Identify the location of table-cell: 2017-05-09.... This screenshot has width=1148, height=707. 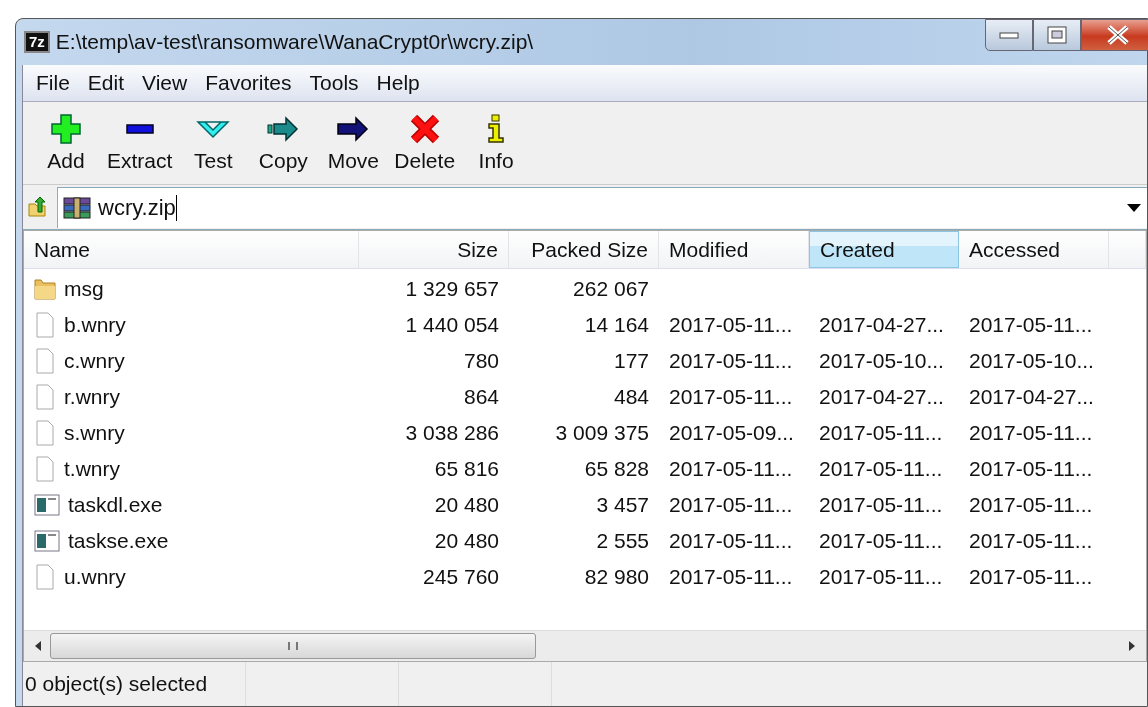
(731, 433).